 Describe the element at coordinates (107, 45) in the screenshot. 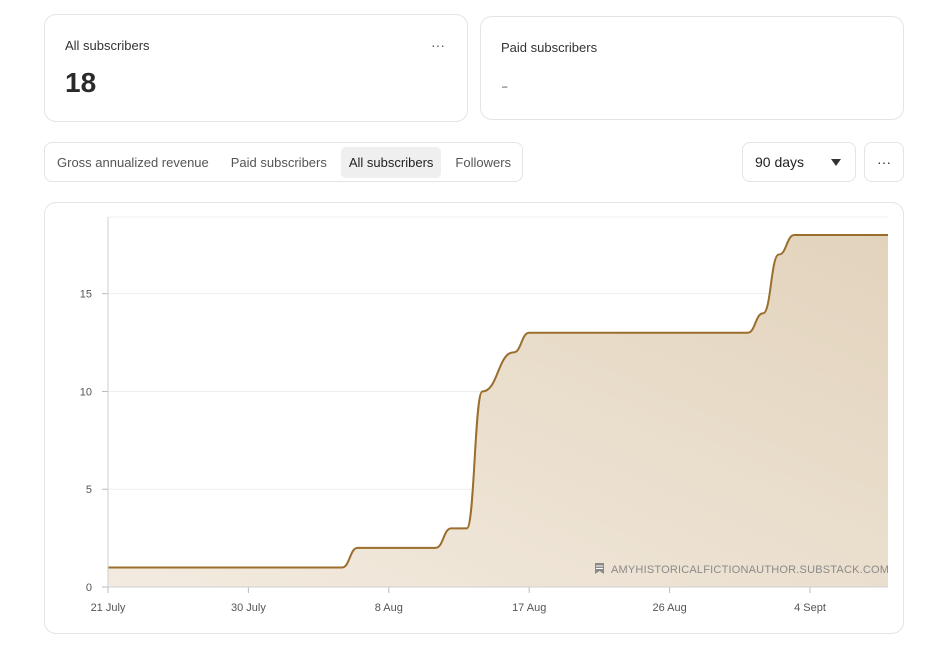

I see `all-subscribers-title: All subscribers` at that location.